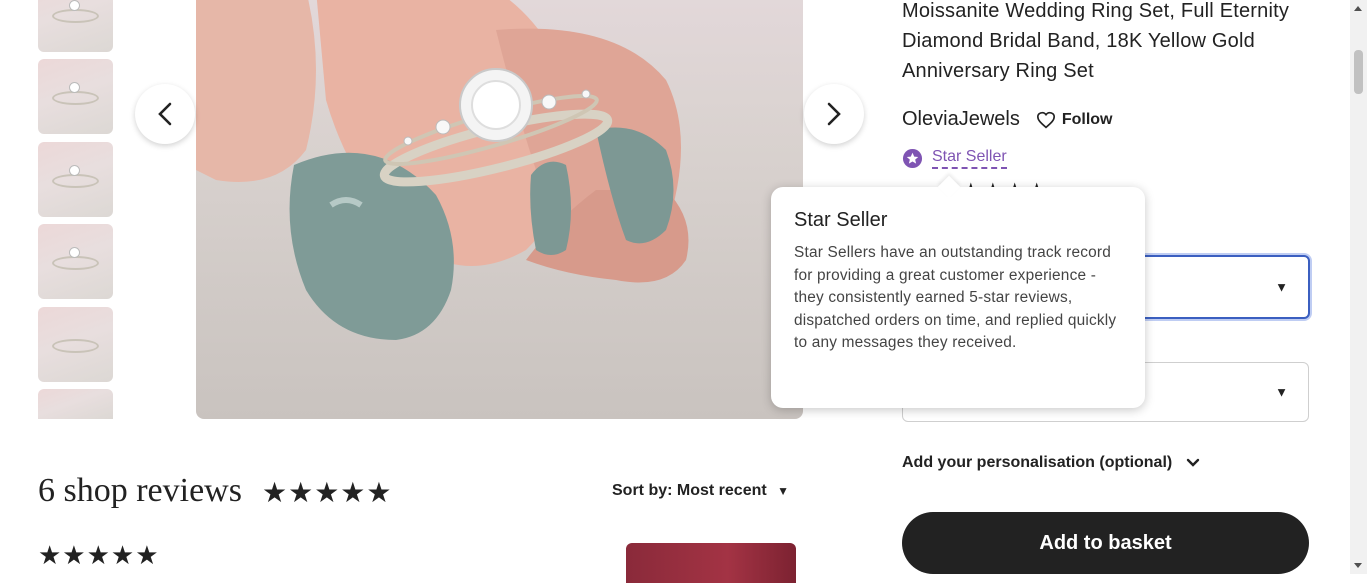 The width and height of the screenshot is (1367, 583). What do you see at coordinates (998, 71) in the screenshot?
I see `listing-title-line: Anniversary Ring Set` at bounding box center [998, 71].